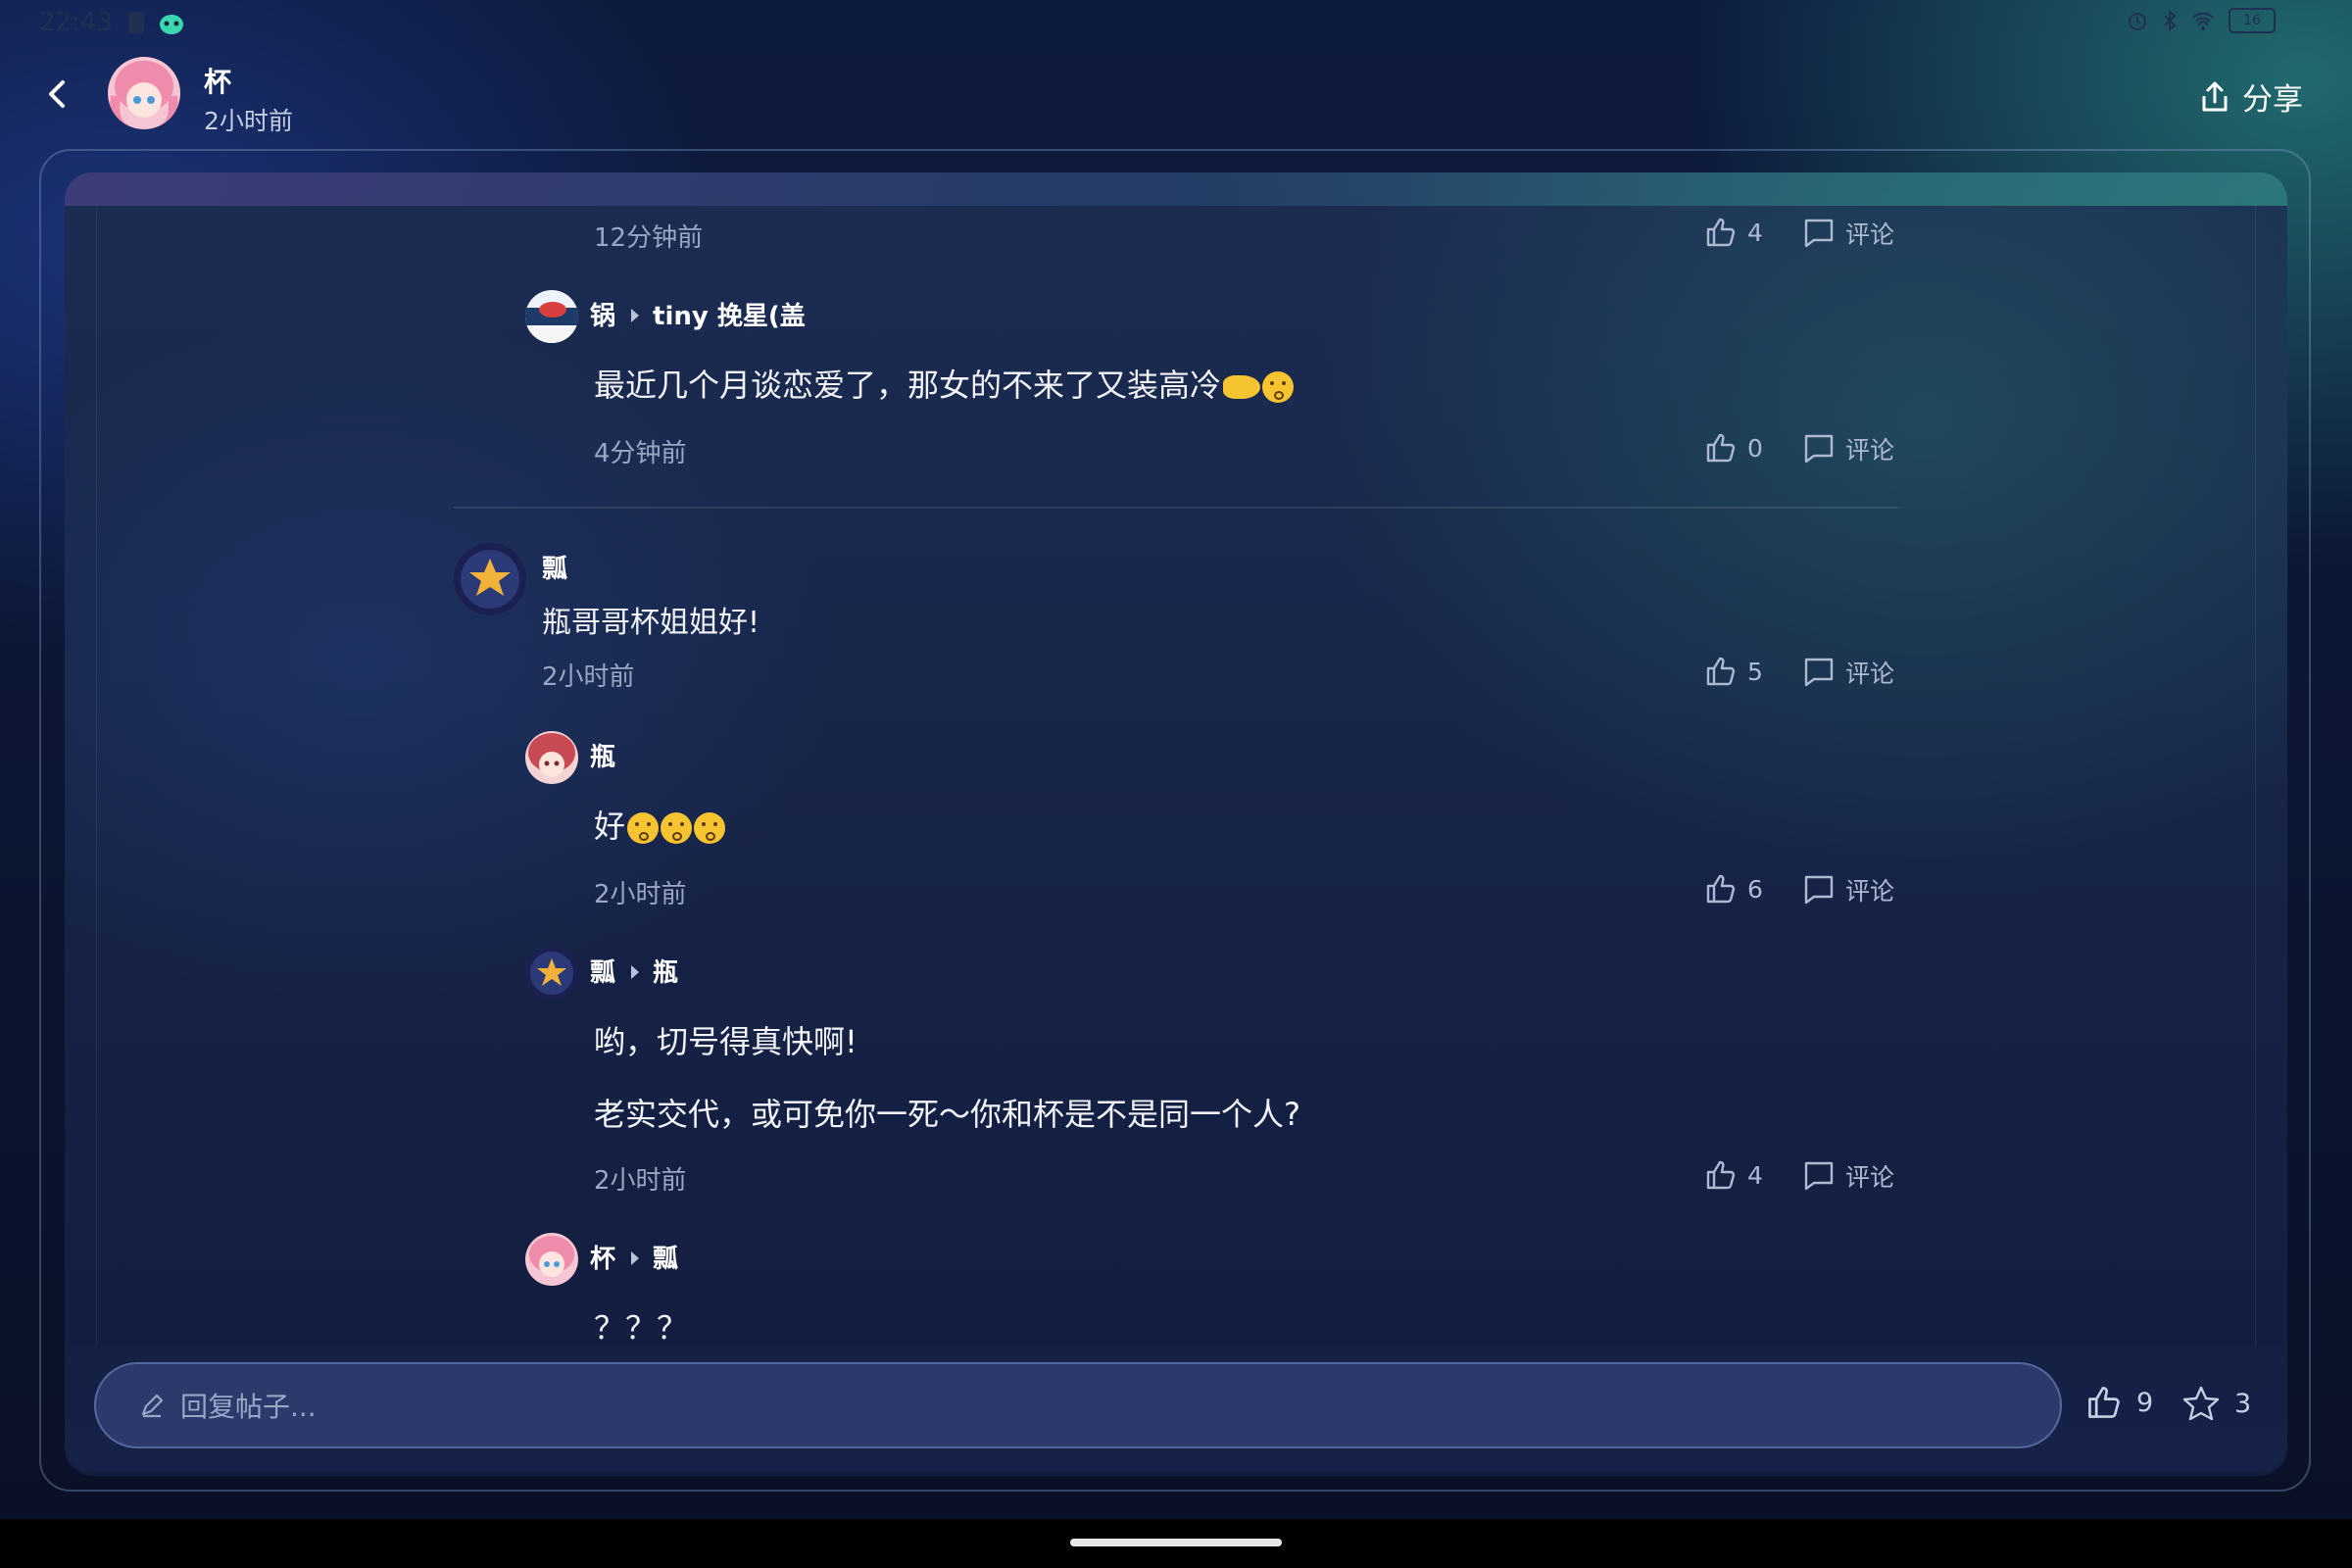 The height and width of the screenshot is (1568, 2352). I want to click on author-avatar, so click(144, 93).